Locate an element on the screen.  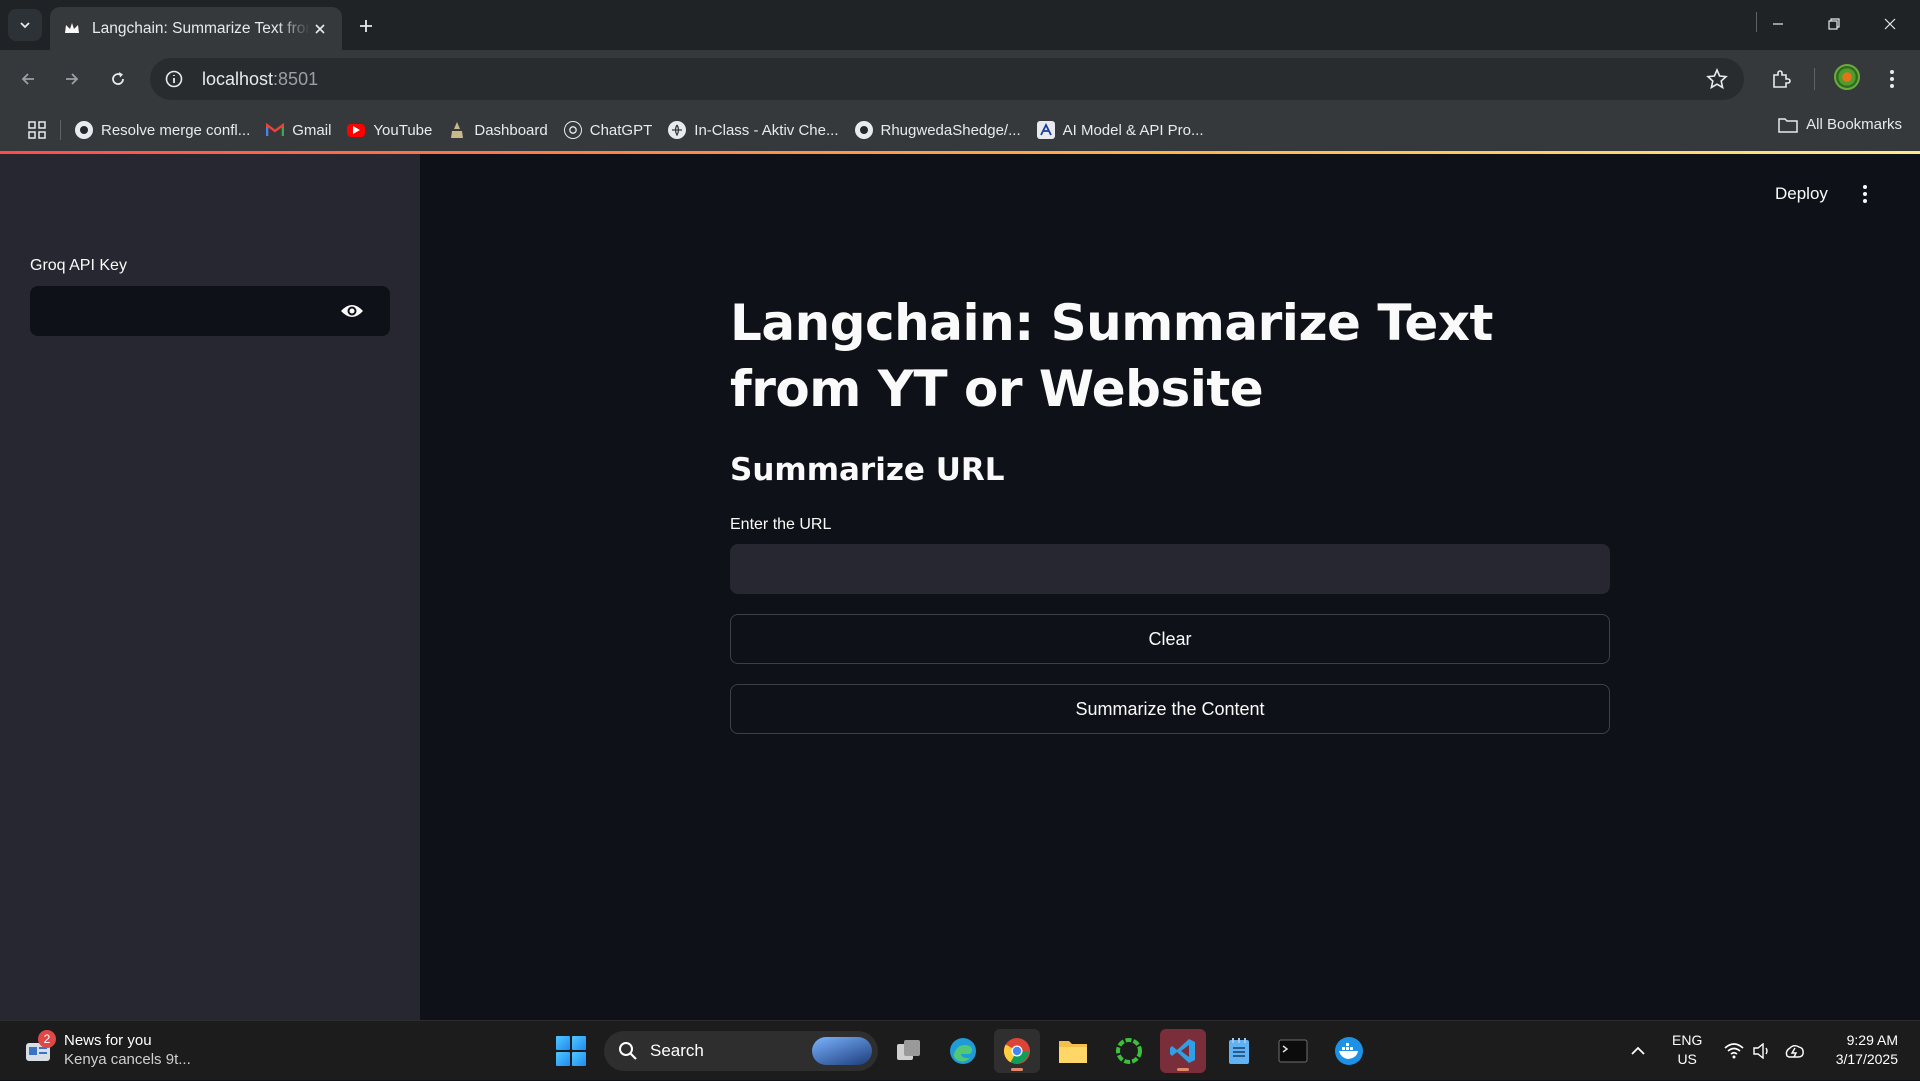
terminal-icon is located at coordinates (1293, 1051).